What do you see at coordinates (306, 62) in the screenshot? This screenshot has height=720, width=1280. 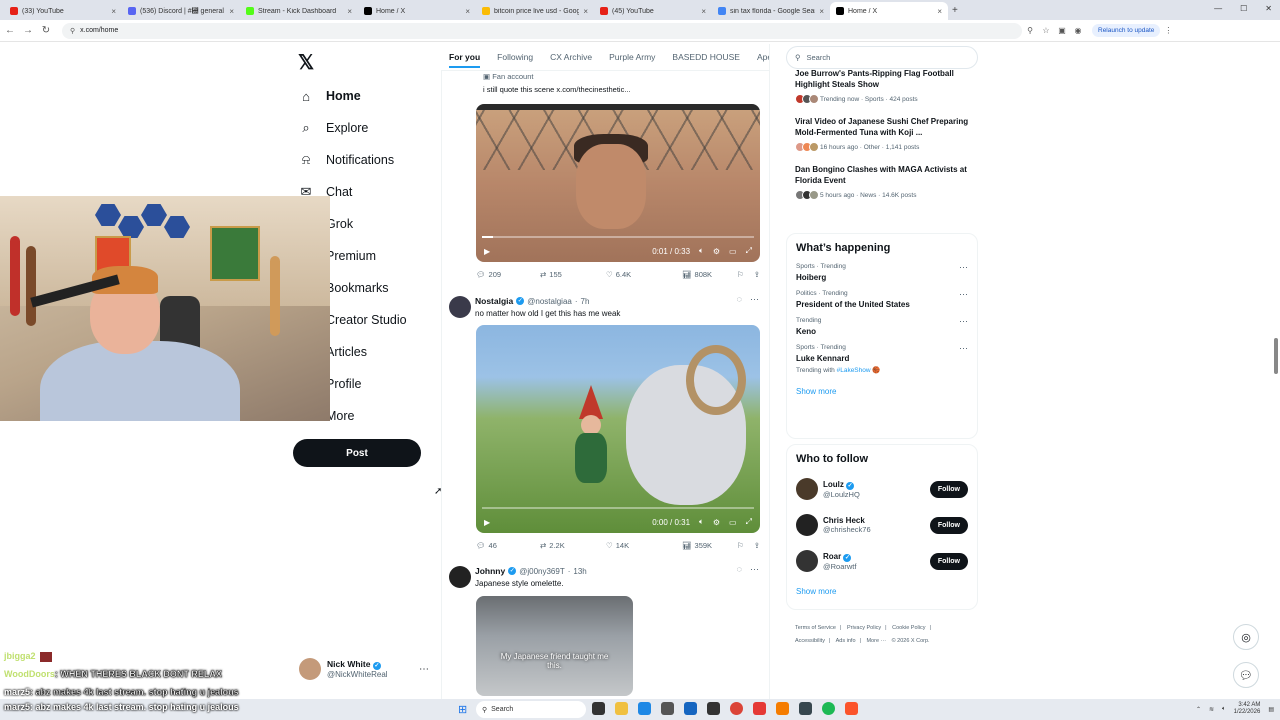 I see `x-logo-icon: 𝕏` at bounding box center [306, 62].